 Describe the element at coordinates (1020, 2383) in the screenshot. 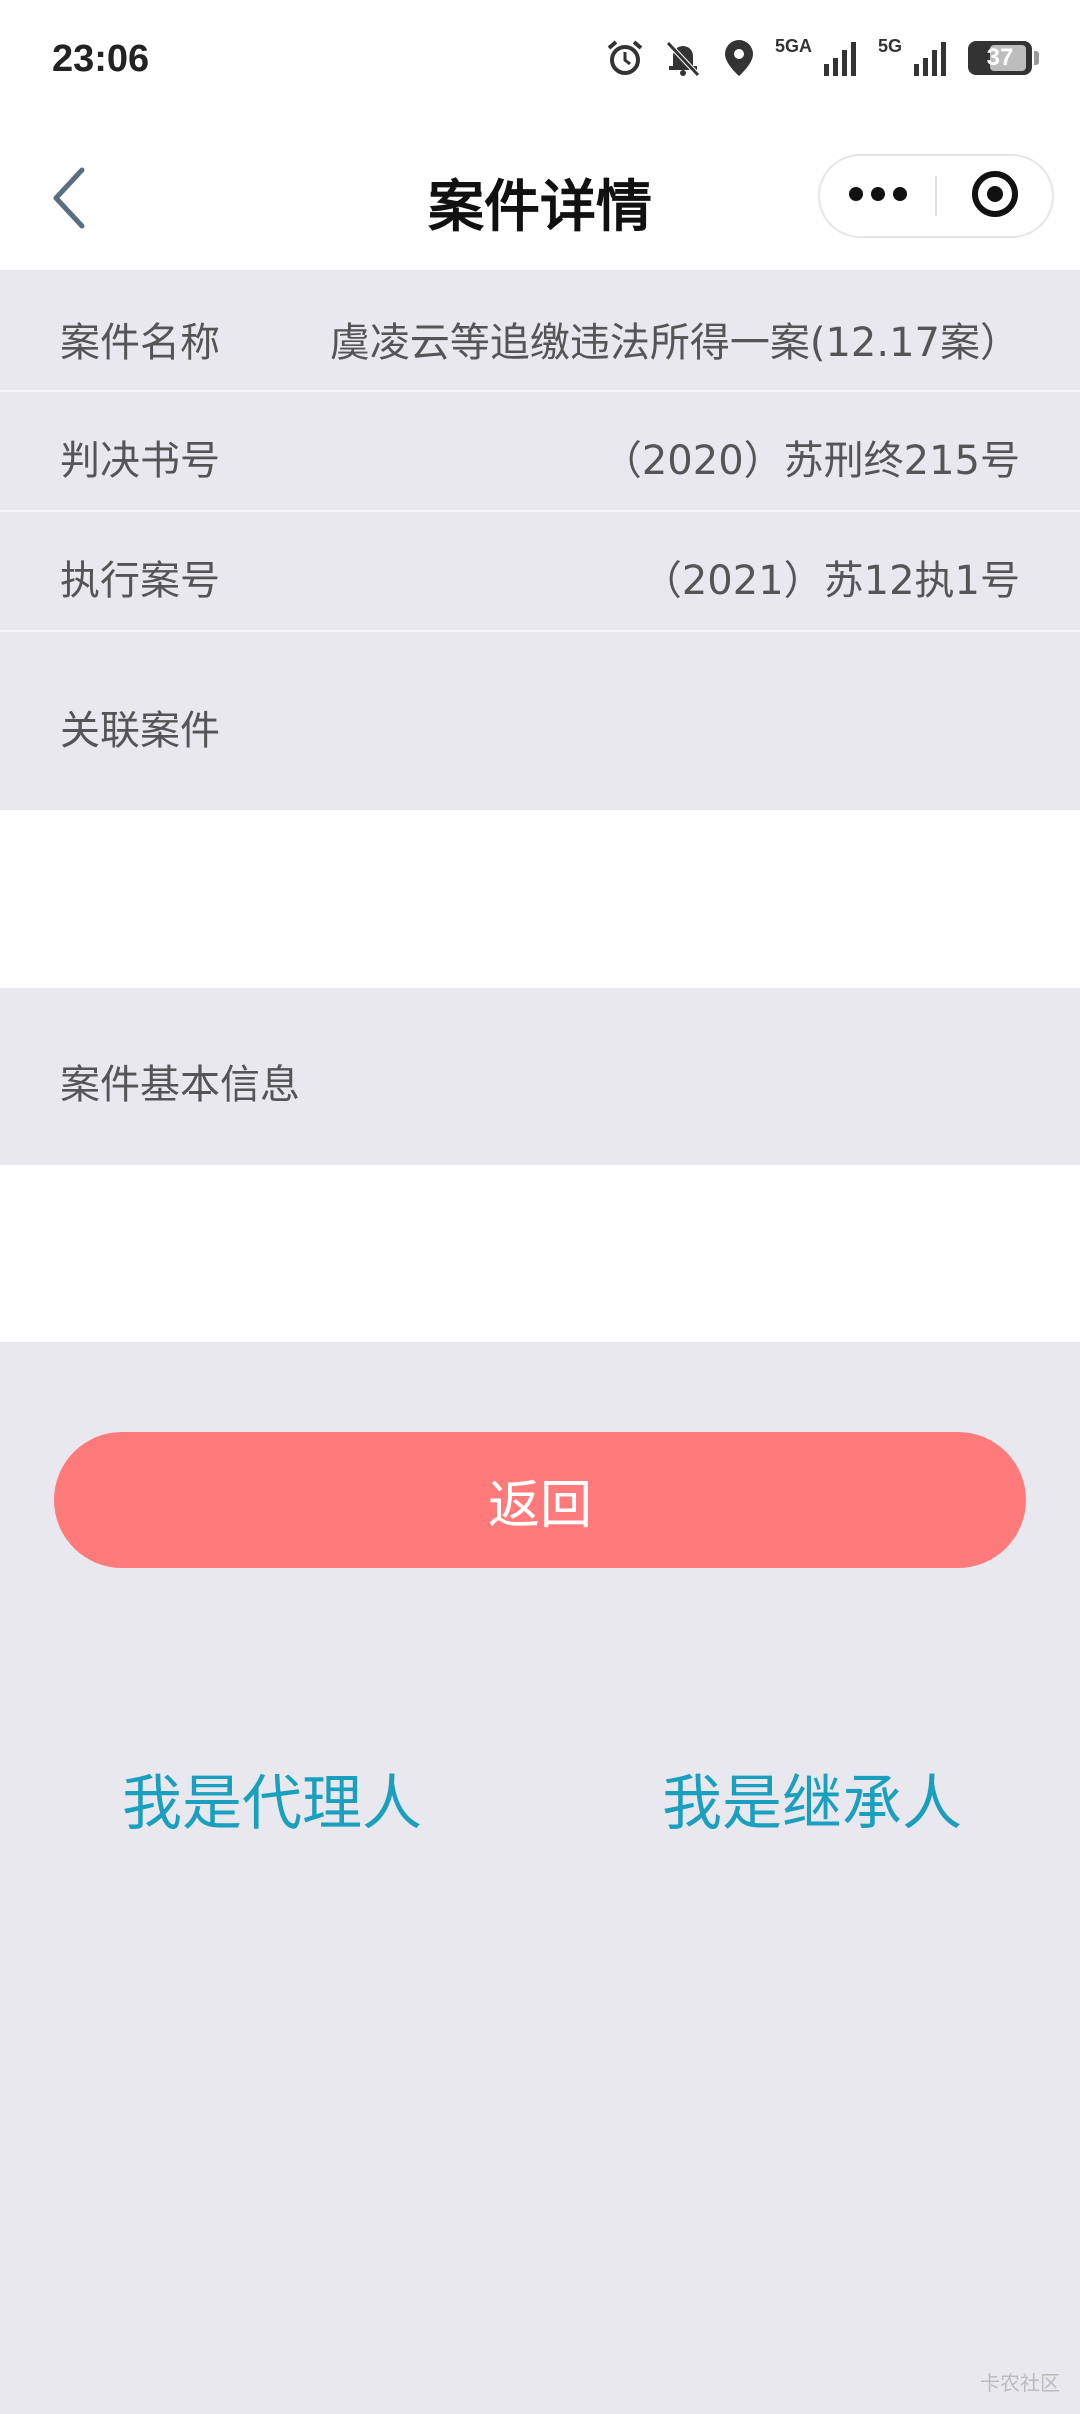

I see `watermark: 卡农社区` at that location.